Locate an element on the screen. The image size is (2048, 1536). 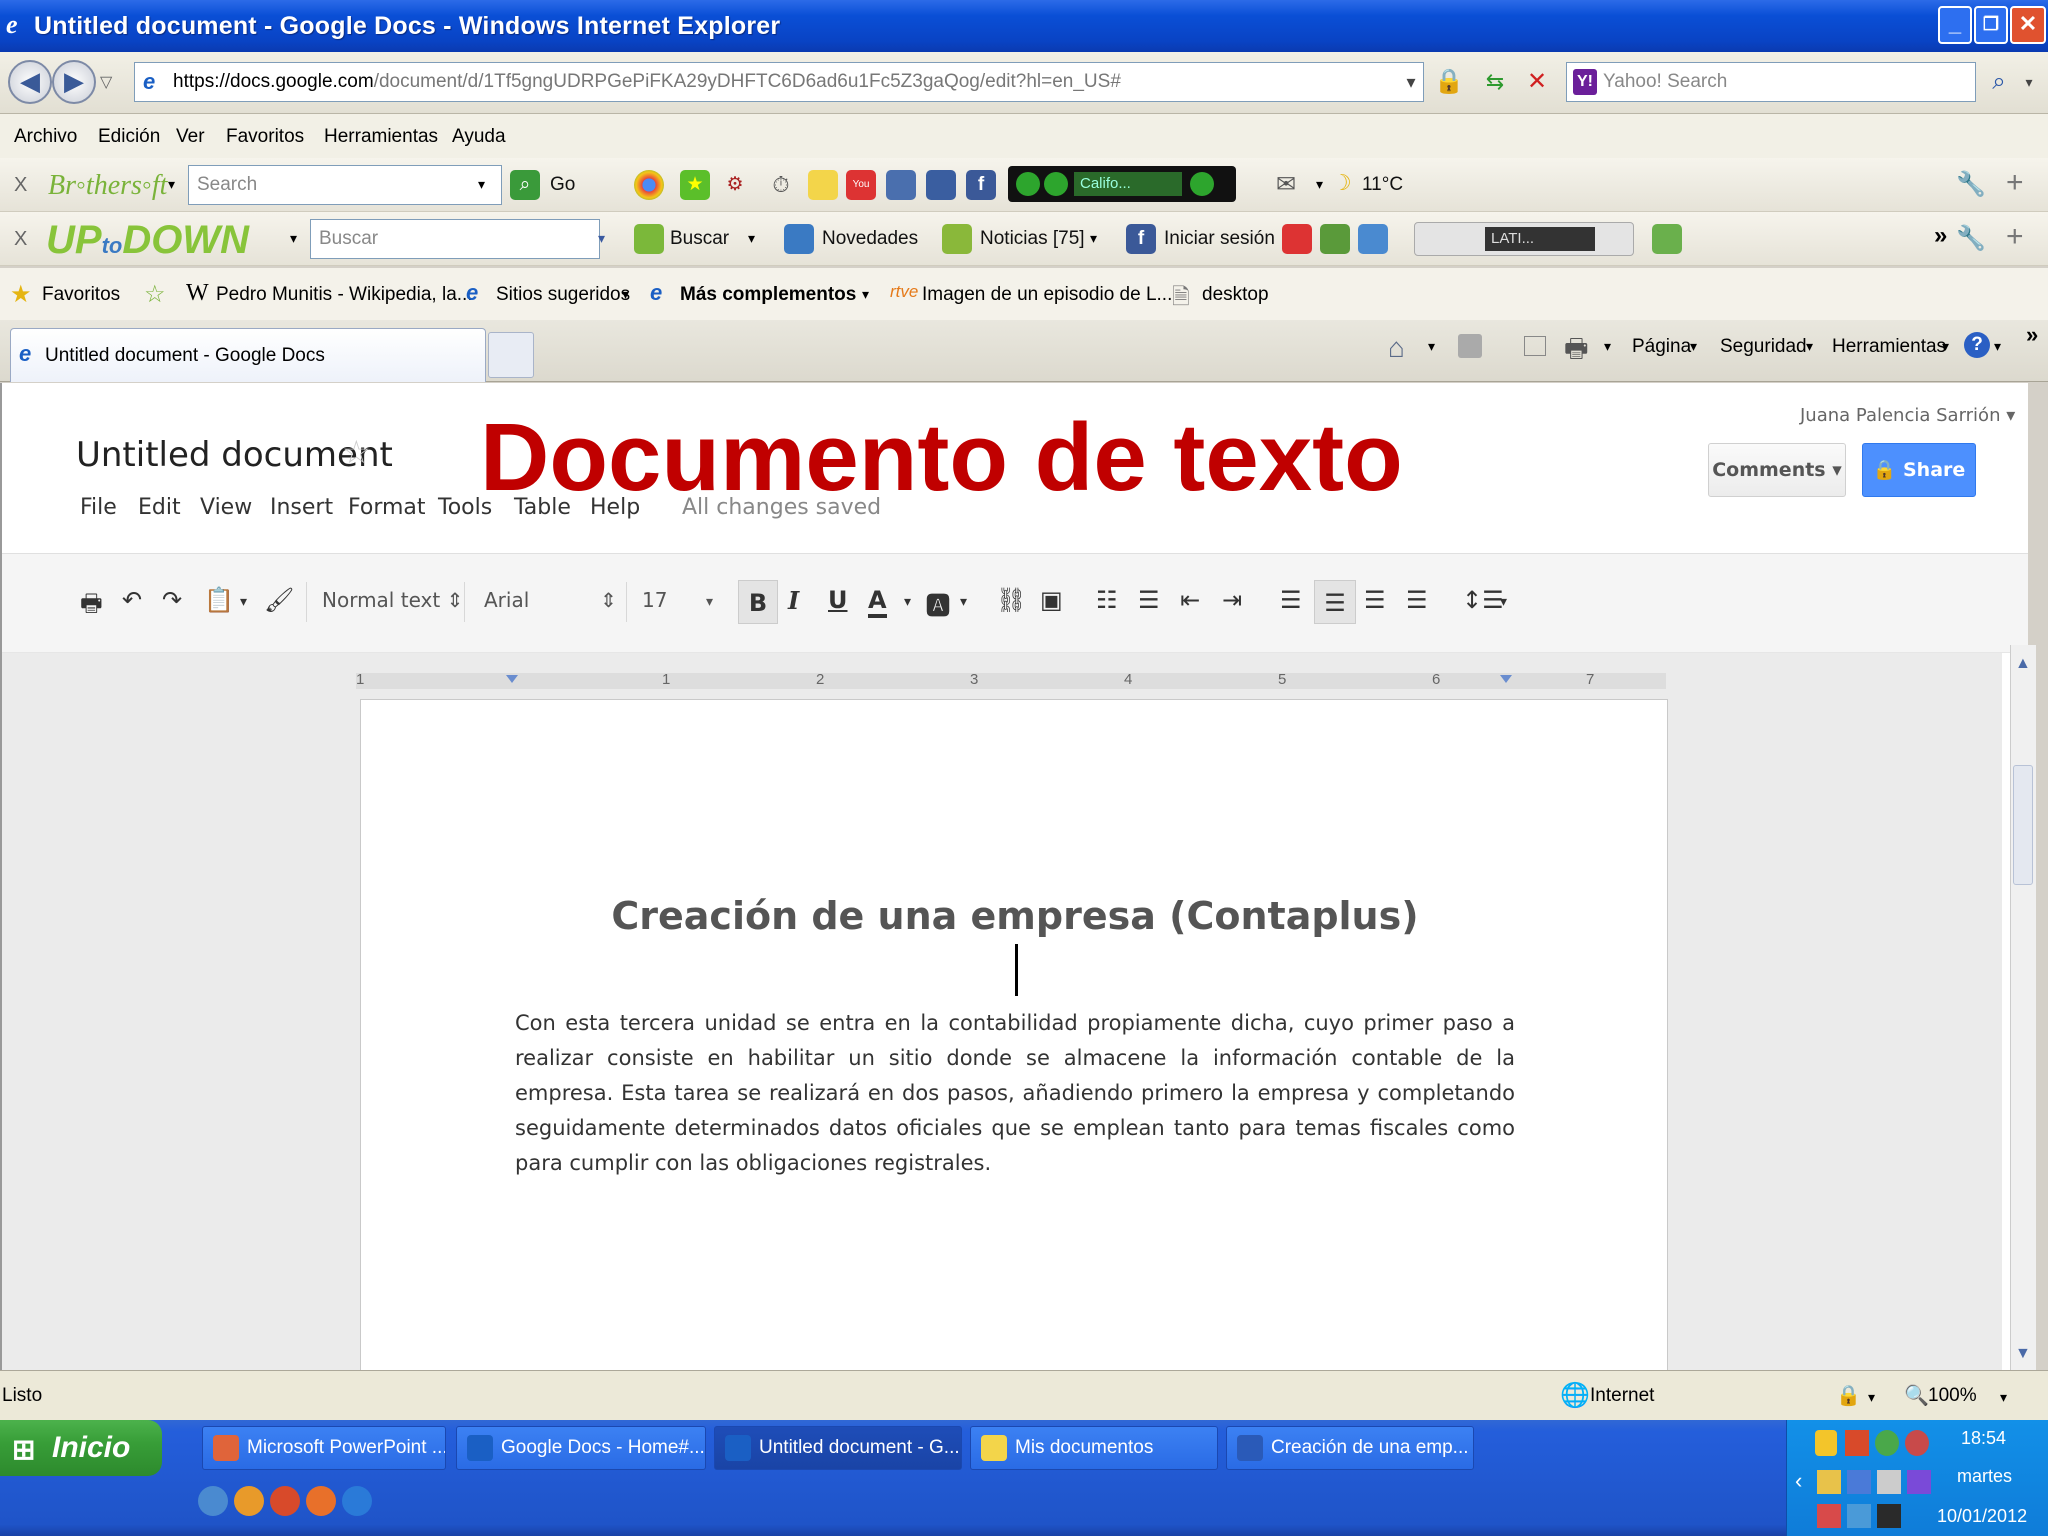
noticias-button: Noticias [75] is located at coordinates (1032, 239).